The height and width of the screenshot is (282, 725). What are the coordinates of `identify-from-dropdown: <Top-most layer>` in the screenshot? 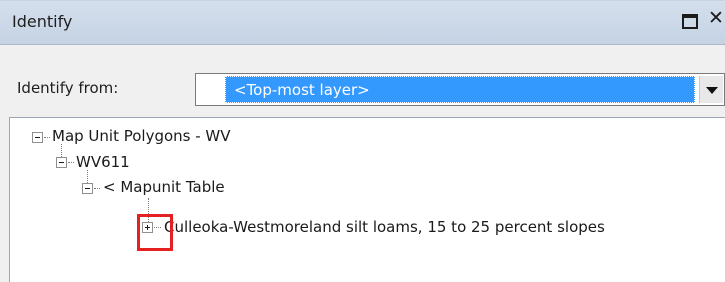 It's located at (460, 89).